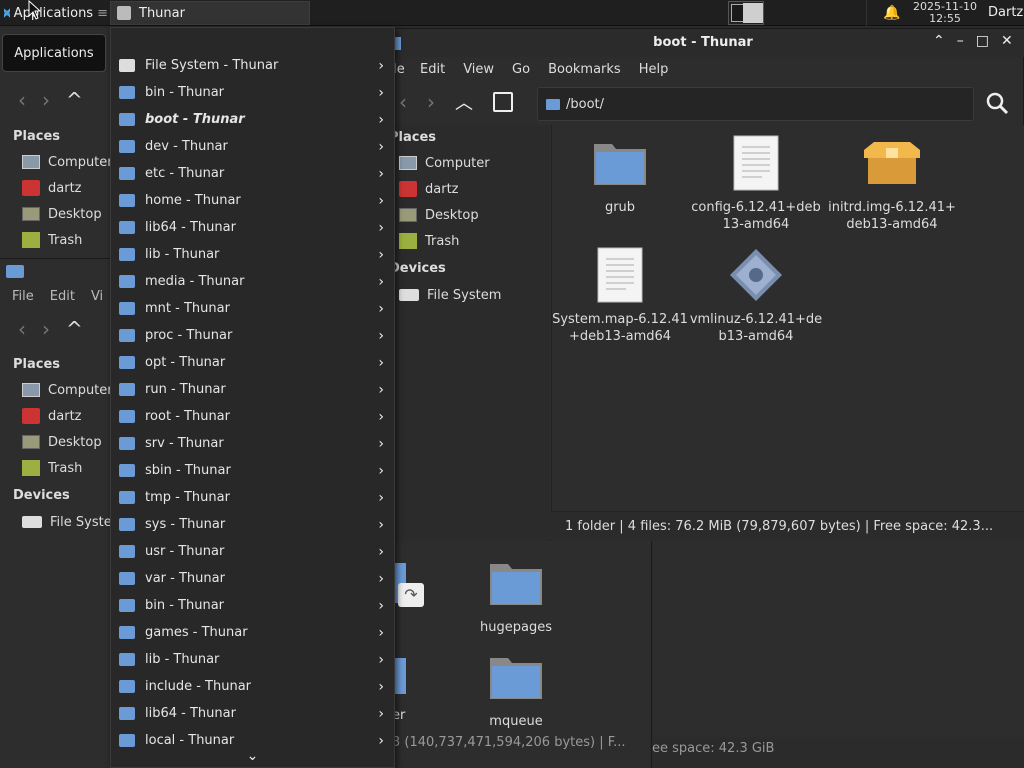 The width and height of the screenshot is (1024, 768). What do you see at coordinates (1007, 41) in the screenshot?
I see `close-icon: ✕` at bounding box center [1007, 41].